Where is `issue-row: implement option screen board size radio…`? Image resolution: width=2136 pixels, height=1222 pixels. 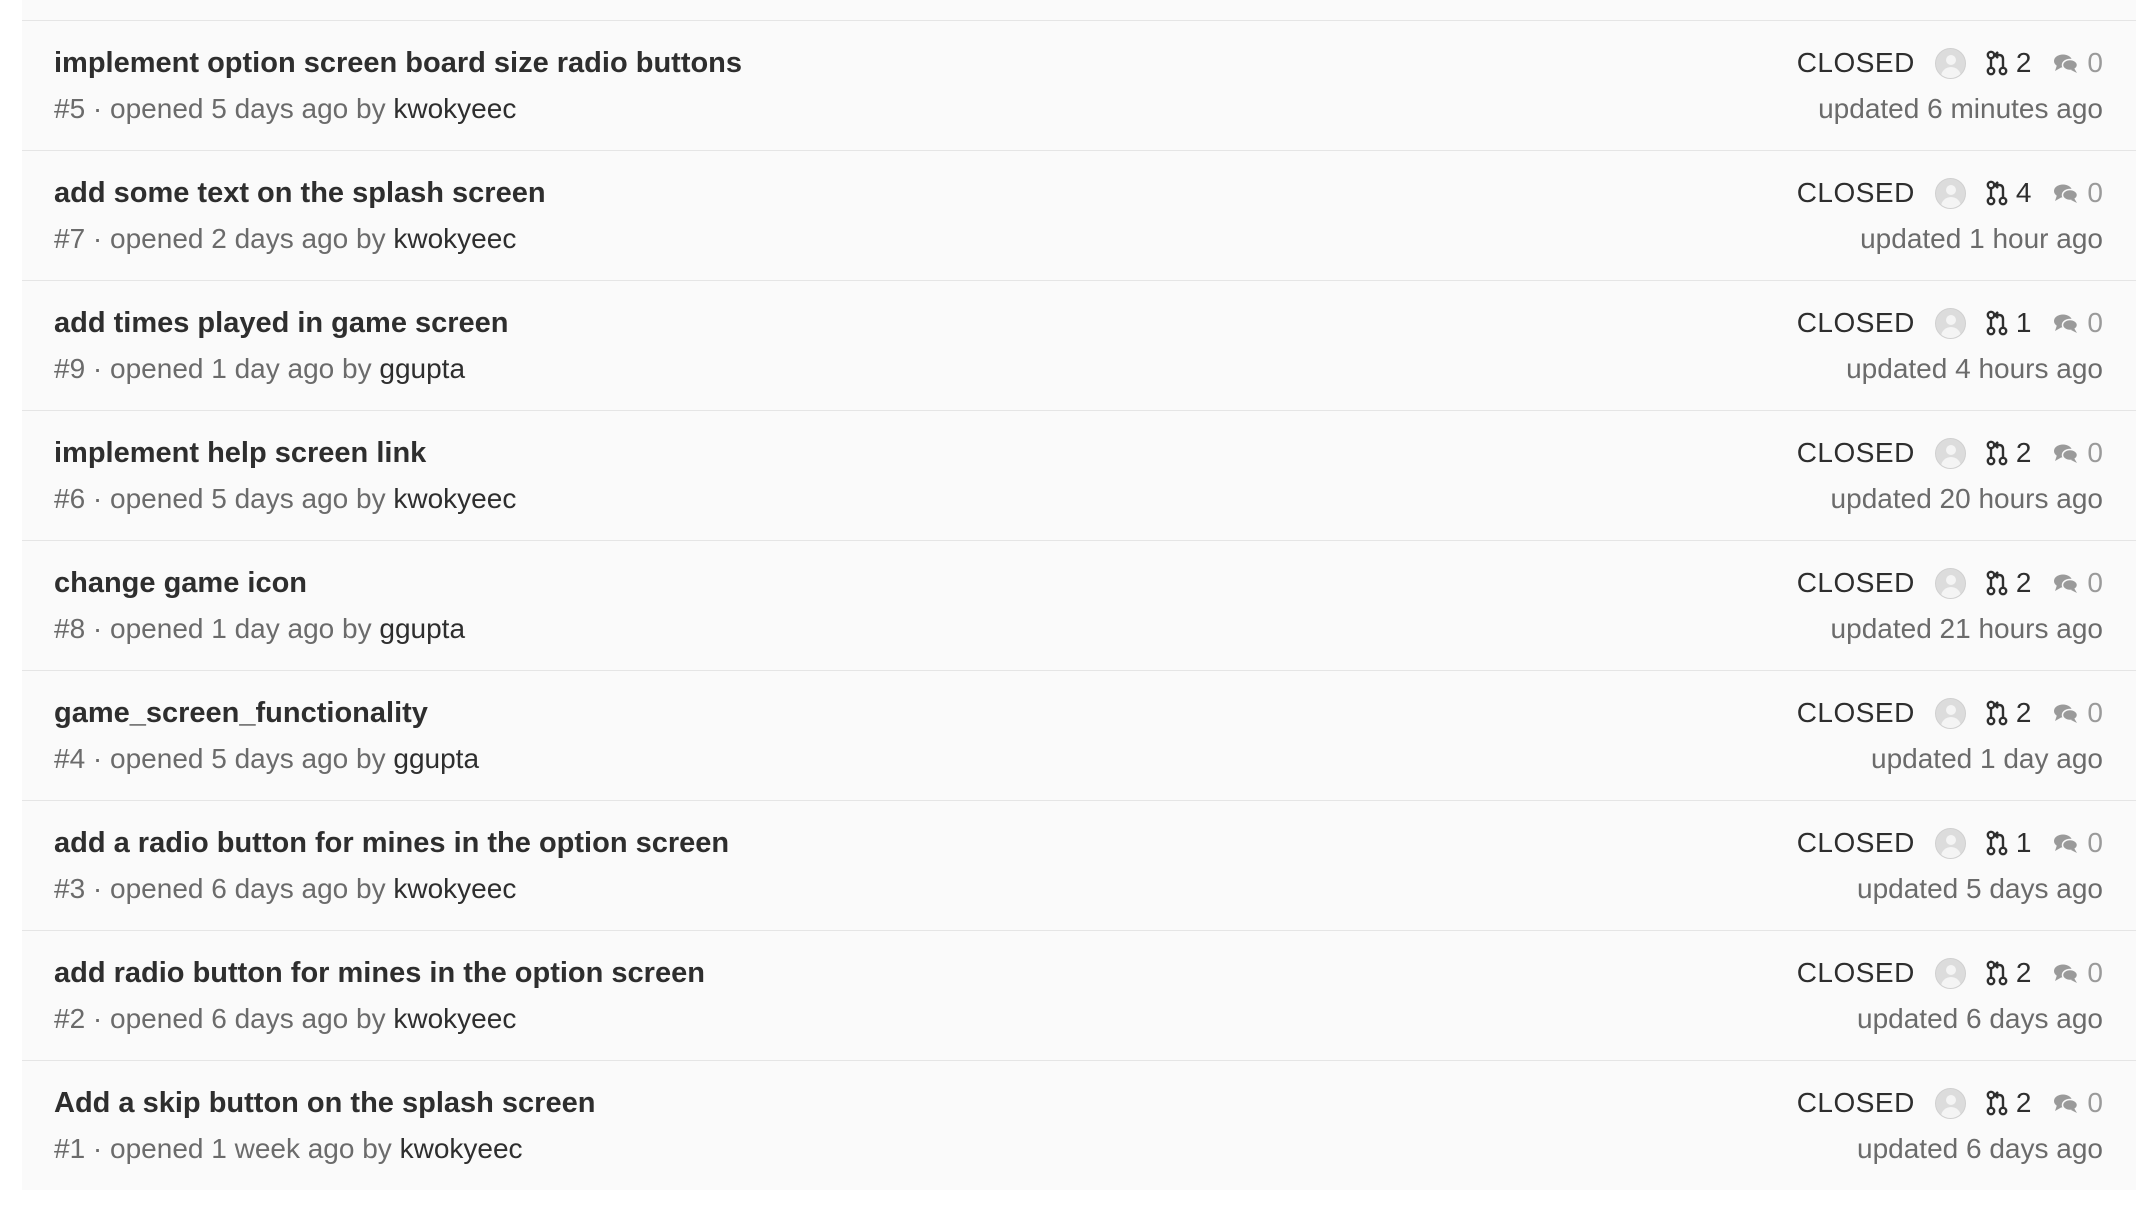 issue-row: implement option screen board size radio… is located at coordinates (1079, 86).